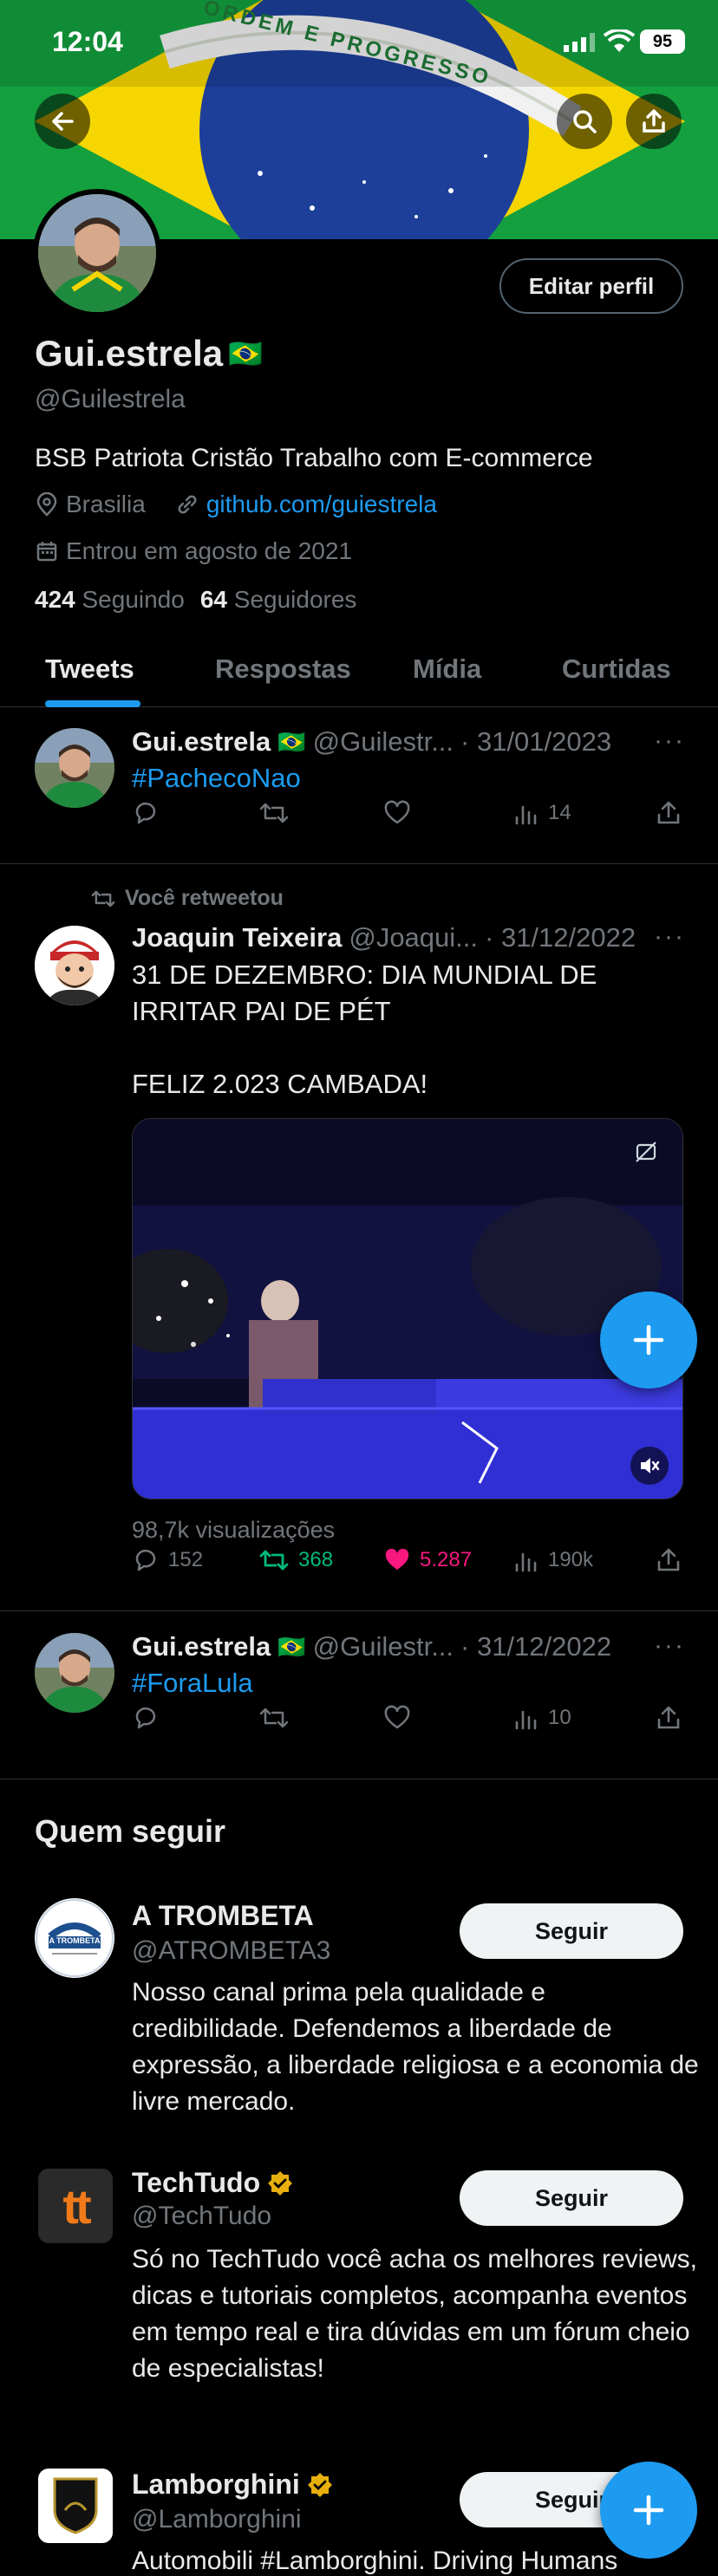 The height and width of the screenshot is (2576, 718). What do you see at coordinates (591, 286) in the screenshot?
I see `edit-profile-button: Editar perfil` at bounding box center [591, 286].